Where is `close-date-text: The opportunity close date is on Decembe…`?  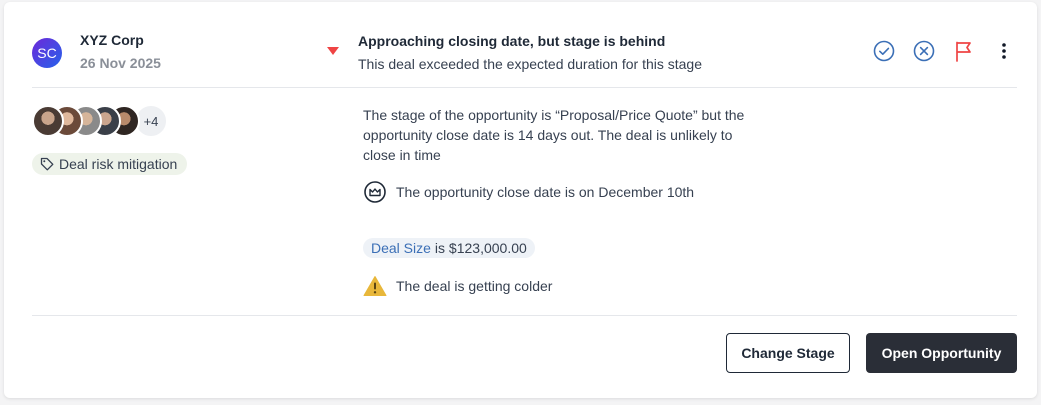
close-date-text: The opportunity close date is on Decembe… is located at coordinates (545, 192).